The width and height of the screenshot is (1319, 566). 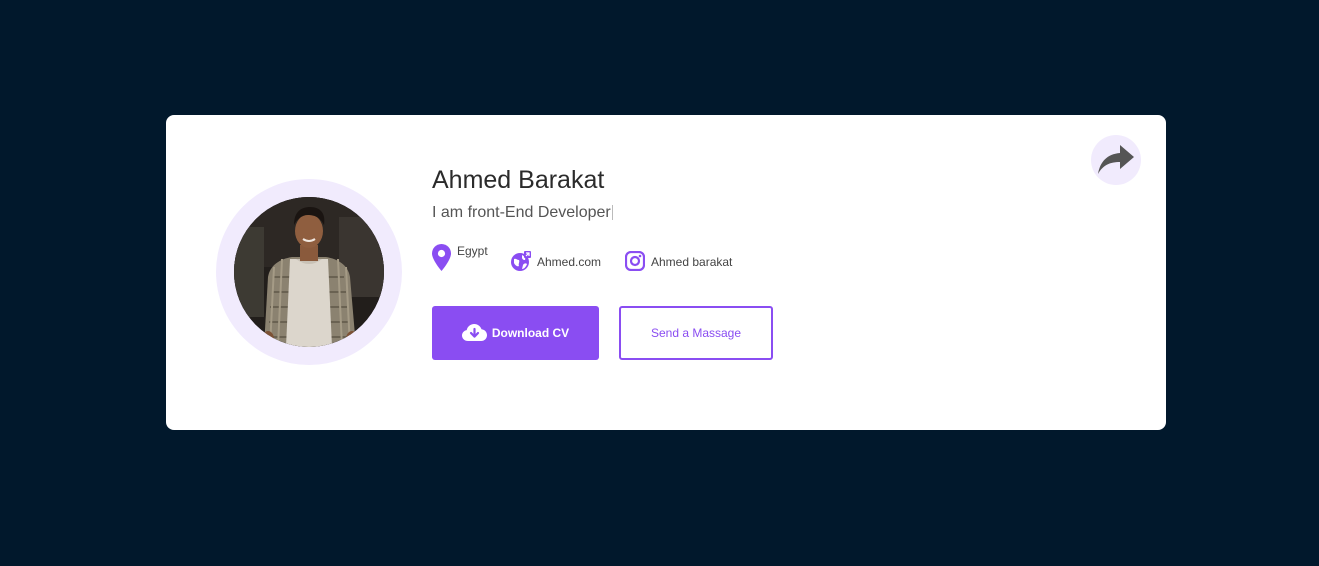 What do you see at coordinates (518, 180) in the screenshot?
I see `profile-name: Ahmed Barakat` at bounding box center [518, 180].